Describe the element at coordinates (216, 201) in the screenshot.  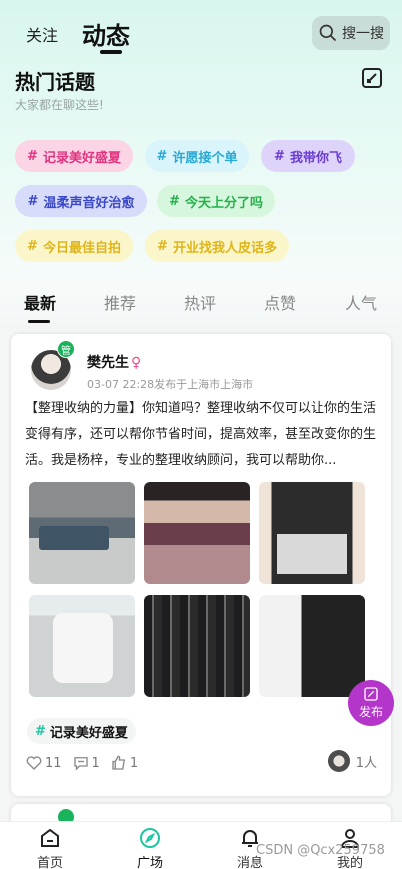
I see `topic-tag: # 今天上分了吗` at that location.